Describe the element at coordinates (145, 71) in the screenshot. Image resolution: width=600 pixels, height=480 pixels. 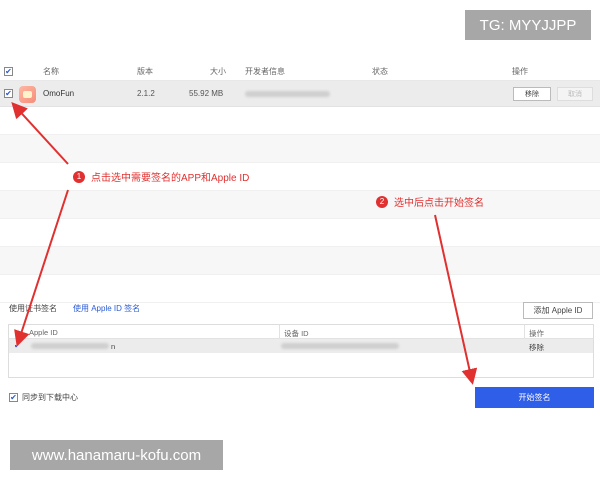
I see `col-version: 版本` at that location.